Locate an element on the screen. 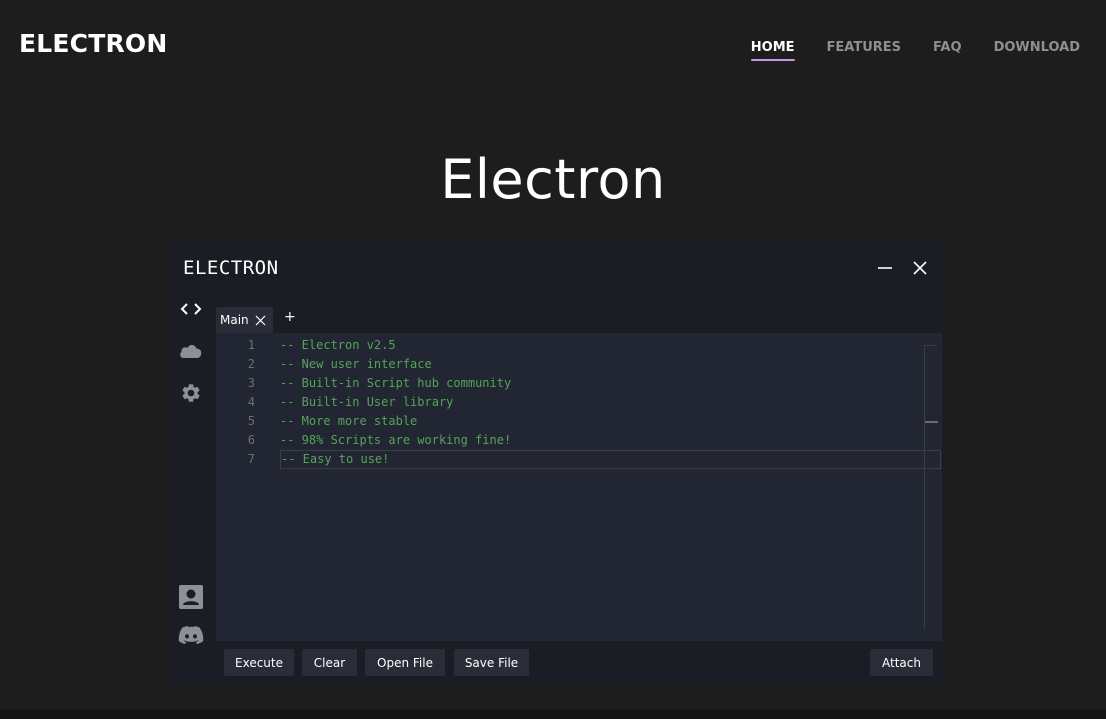  sidebar-settings-button is located at coordinates (191, 393).